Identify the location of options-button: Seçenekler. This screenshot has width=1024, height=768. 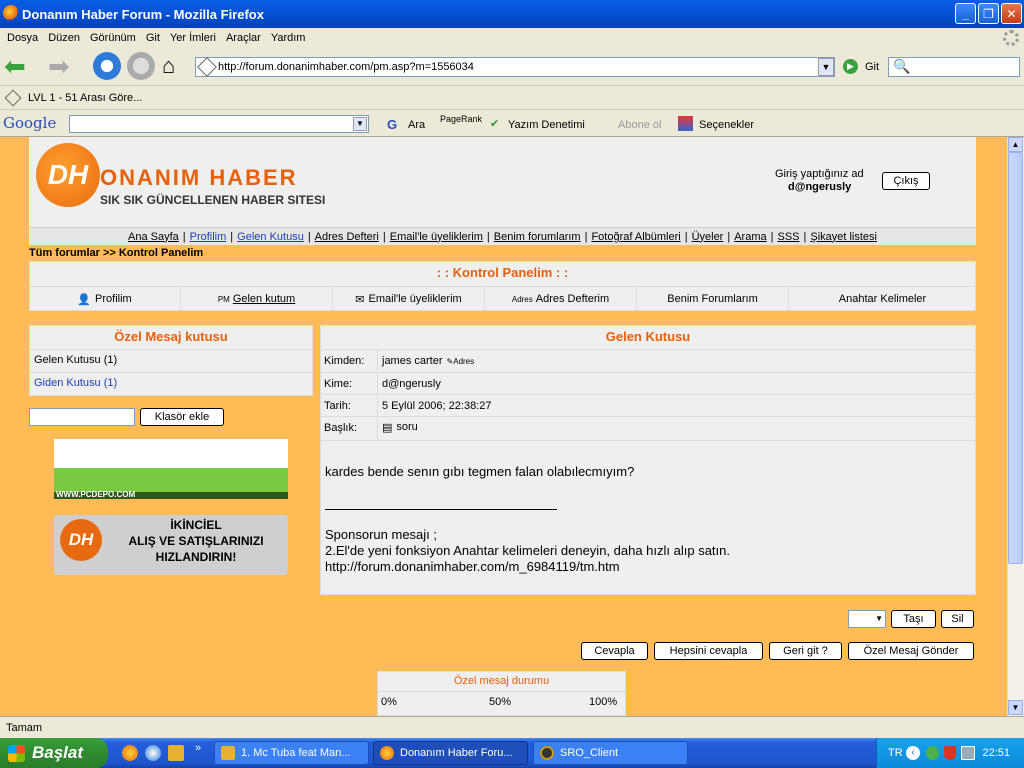
(726, 125).